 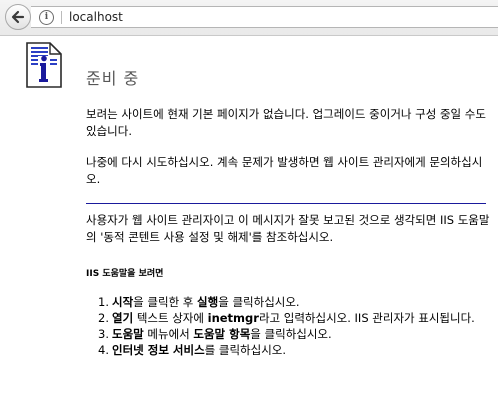 I want to click on step-number: 1., so click(x=103, y=302).